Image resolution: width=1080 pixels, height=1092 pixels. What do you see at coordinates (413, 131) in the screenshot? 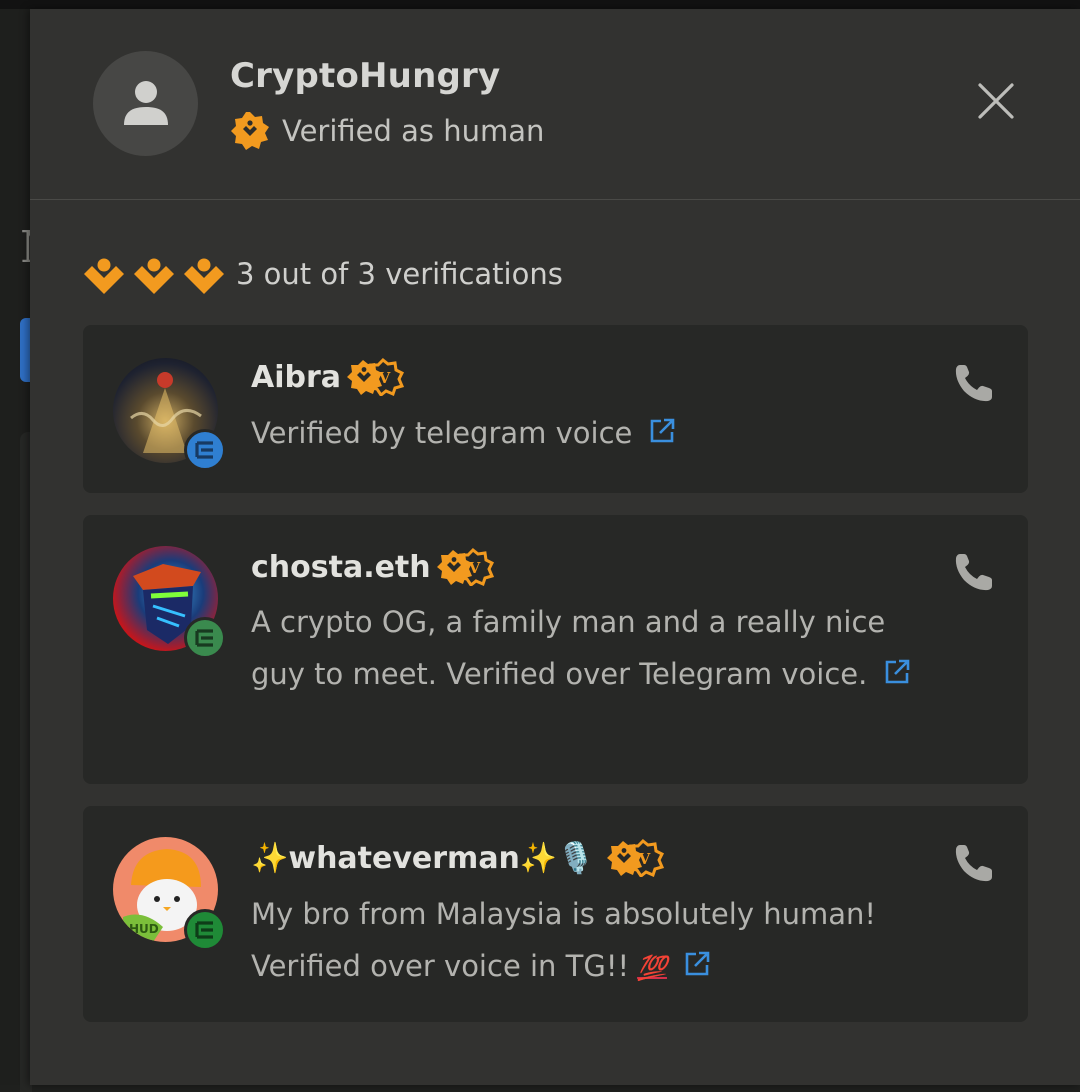
I see `verified-status-text: Verified as human` at bounding box center [413, 131].